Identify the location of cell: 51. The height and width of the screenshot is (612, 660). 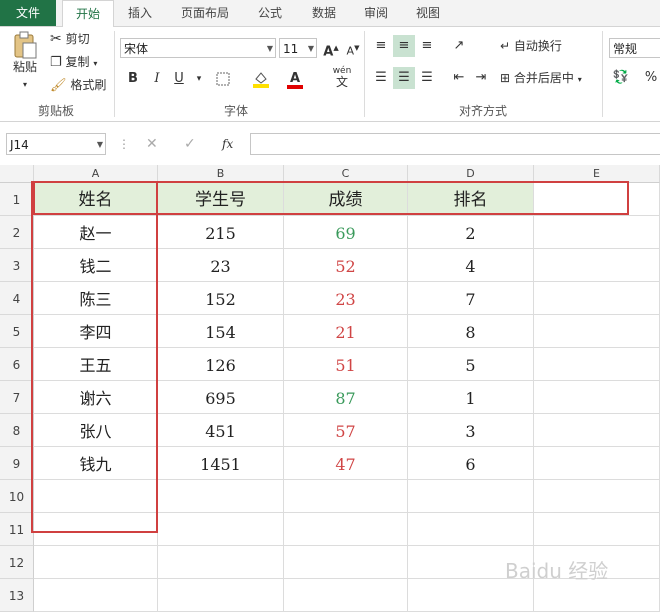
(346, 364).